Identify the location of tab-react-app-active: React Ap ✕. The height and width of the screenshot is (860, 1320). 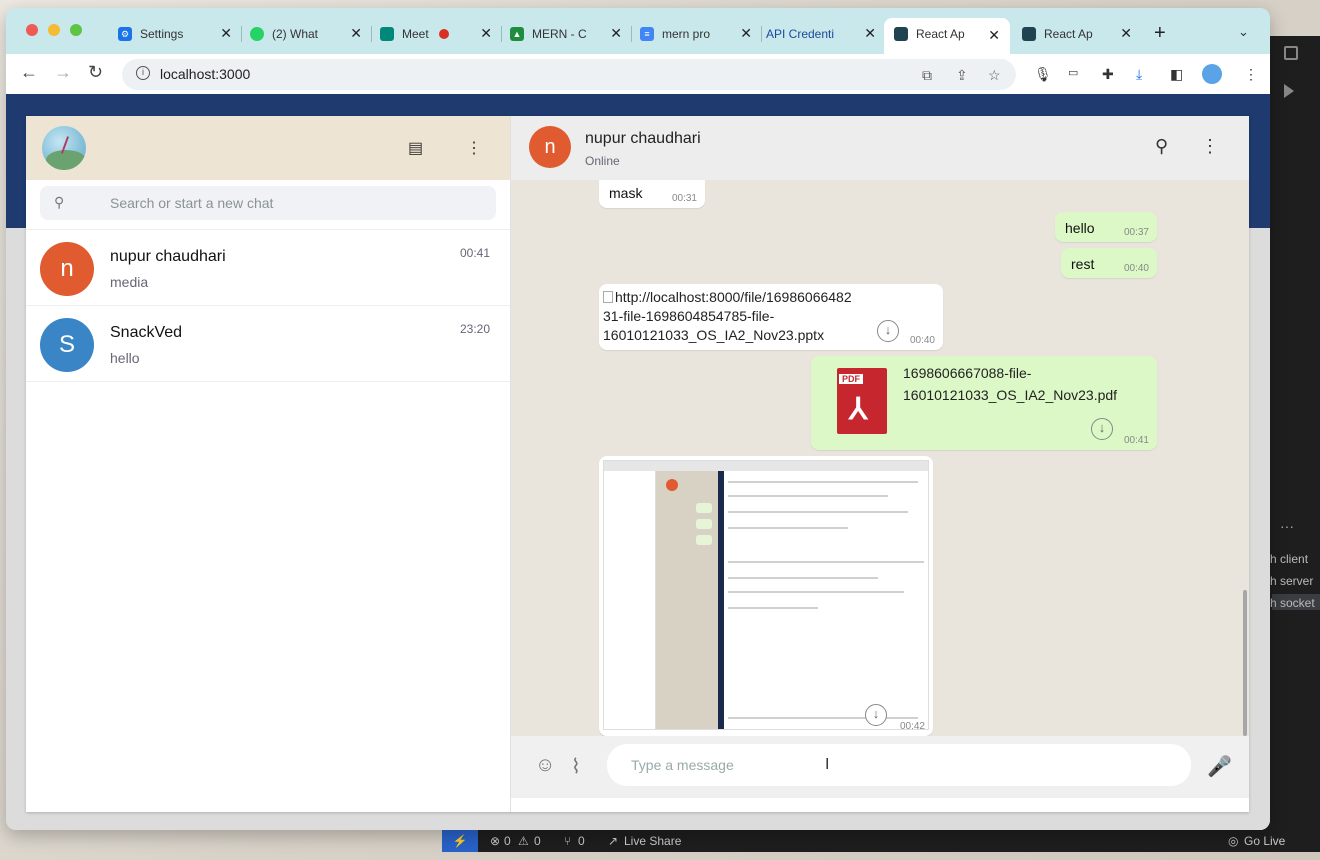
(947, 36).